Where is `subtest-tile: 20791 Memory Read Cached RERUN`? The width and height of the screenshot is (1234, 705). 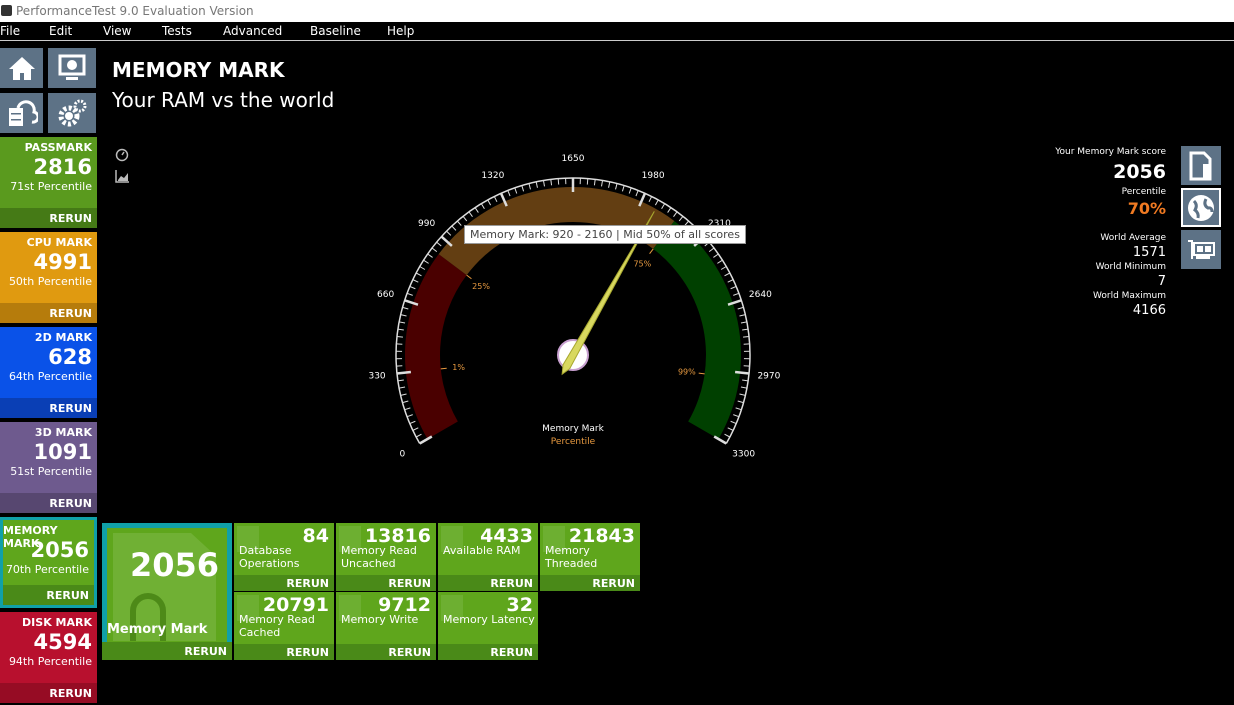 subtest-tile: 20791 Memory Read Cached RERUN is located at coordinates (284, 626).